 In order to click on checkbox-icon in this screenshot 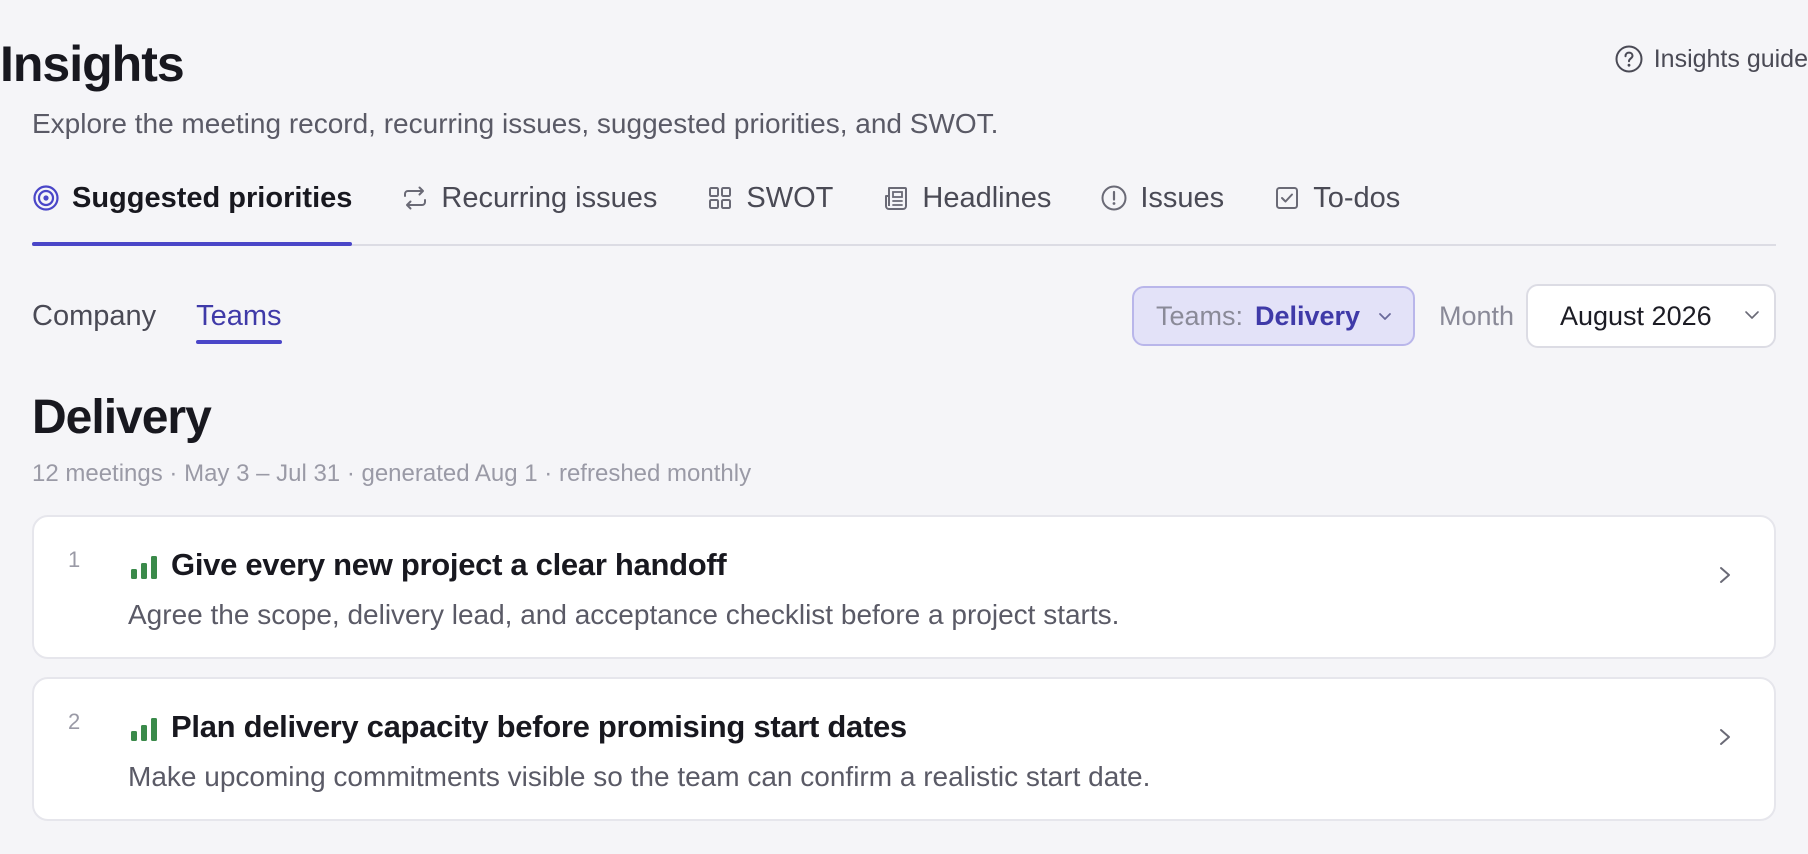, I will do `click(1287, 198)`.